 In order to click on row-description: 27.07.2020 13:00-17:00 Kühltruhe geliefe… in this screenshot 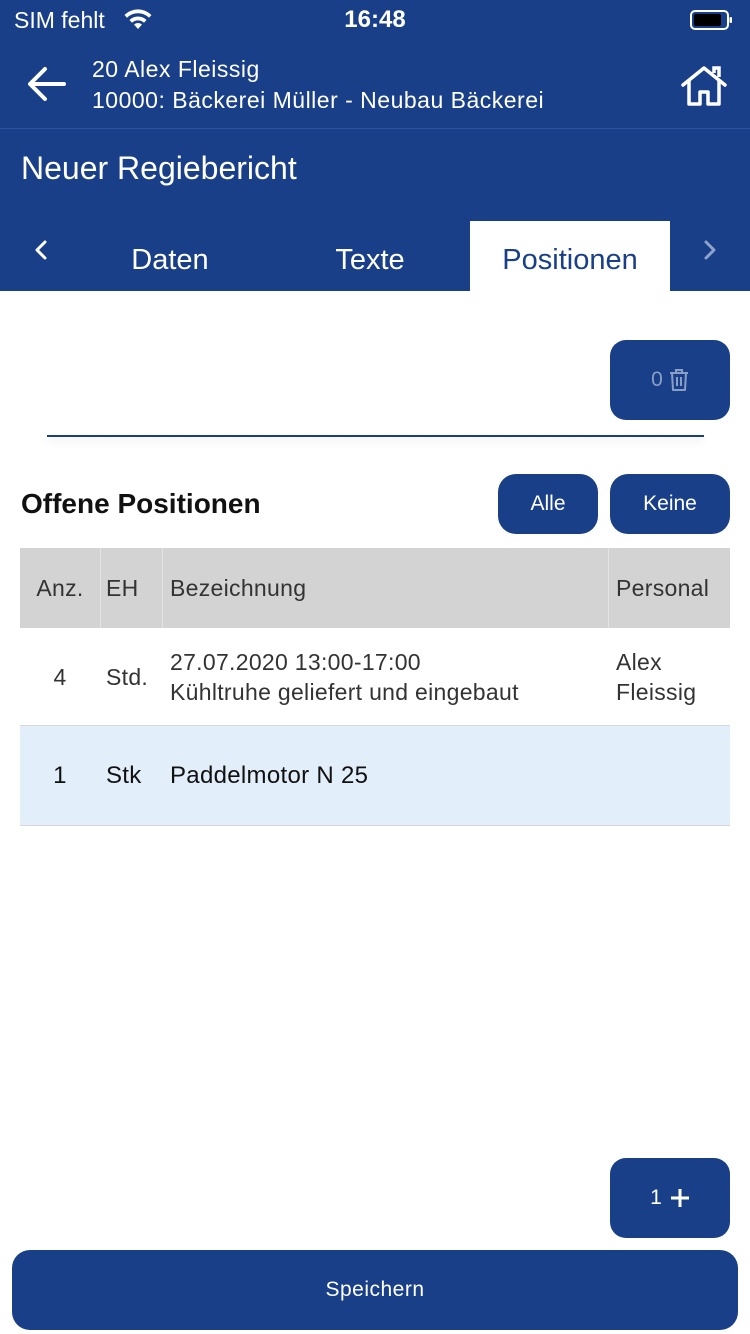, I will do `click(385, 676)`.